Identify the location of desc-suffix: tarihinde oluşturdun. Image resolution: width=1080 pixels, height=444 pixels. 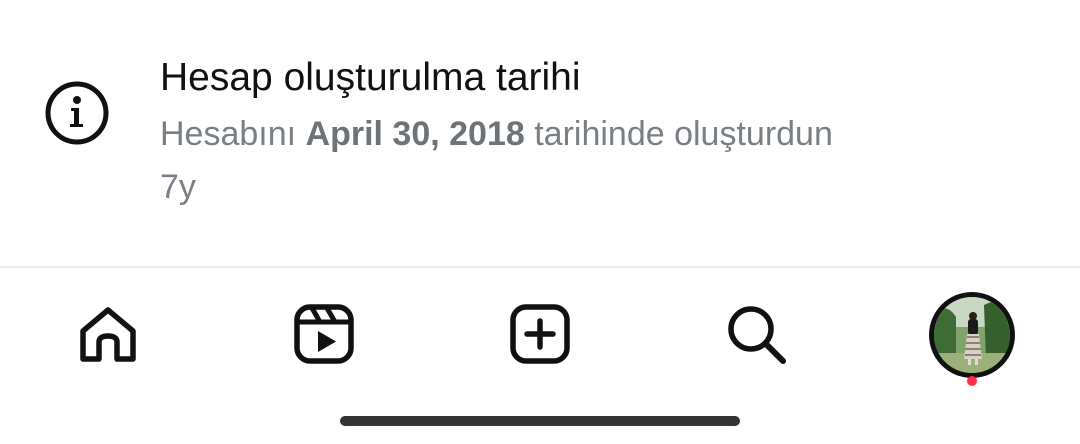
(678, 134).